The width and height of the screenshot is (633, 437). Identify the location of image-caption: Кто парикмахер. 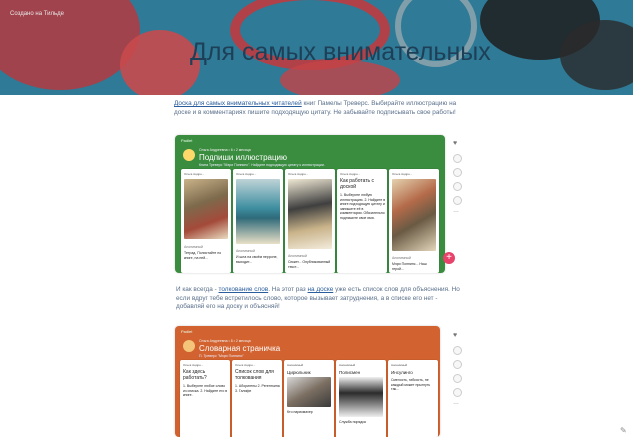
(300, 412).